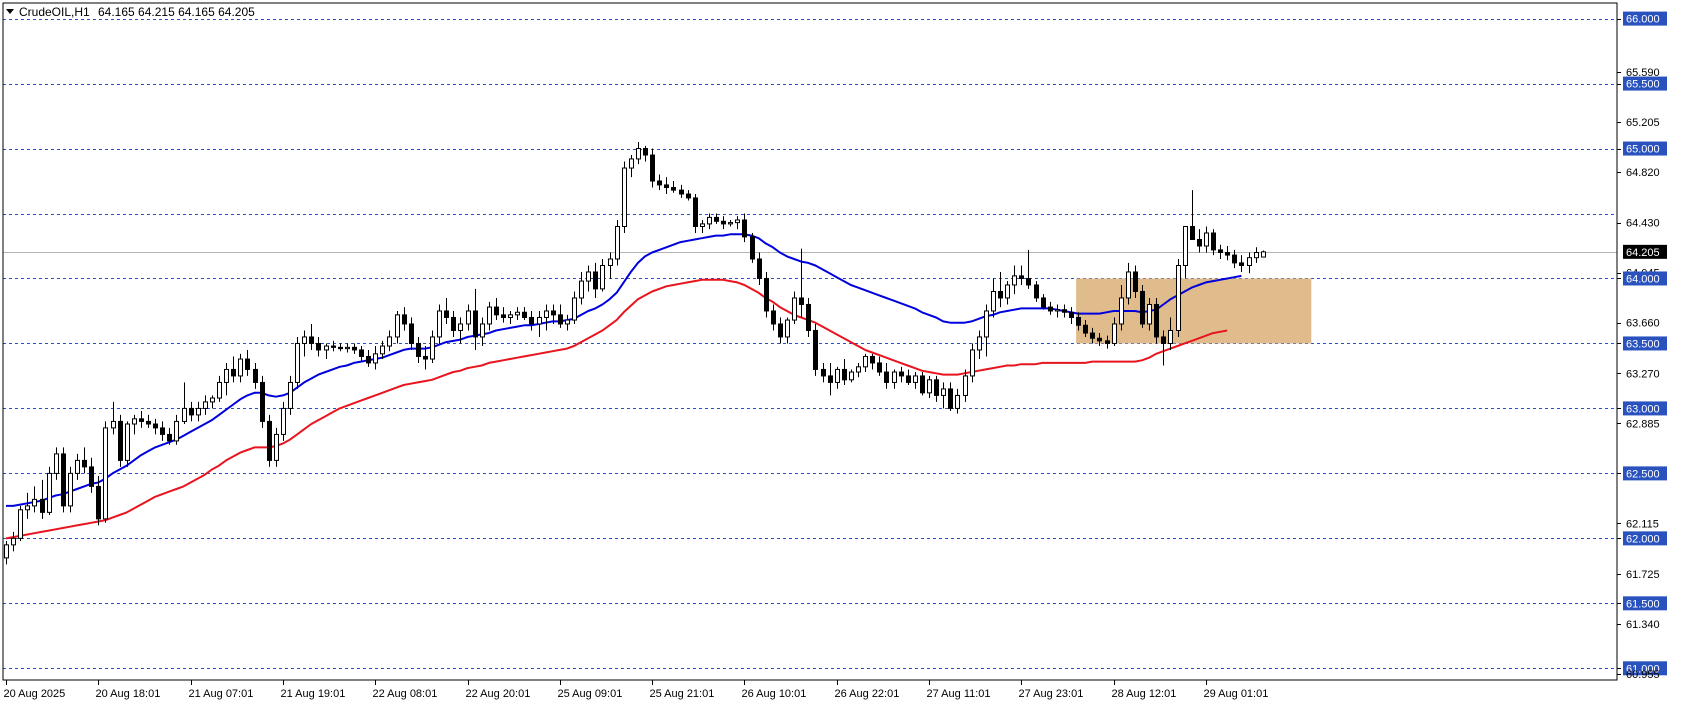 The height and width of the screenshot is (704, 1686). What do you see at coordinates (176, 12) in the screenshot?
I see `ohlc-values: 64.165 64.215 64.165 64.205` at bounding box center [176, 12].